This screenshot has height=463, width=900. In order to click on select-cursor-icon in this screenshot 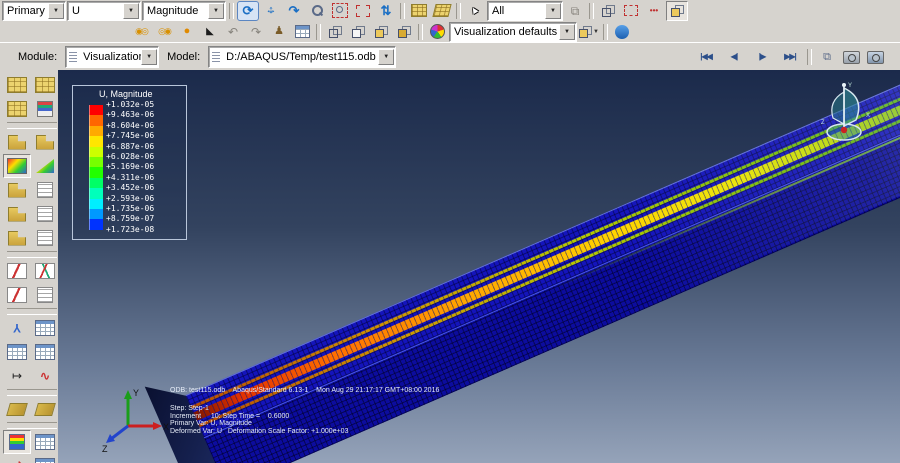, I will do `click(475, 11)`.